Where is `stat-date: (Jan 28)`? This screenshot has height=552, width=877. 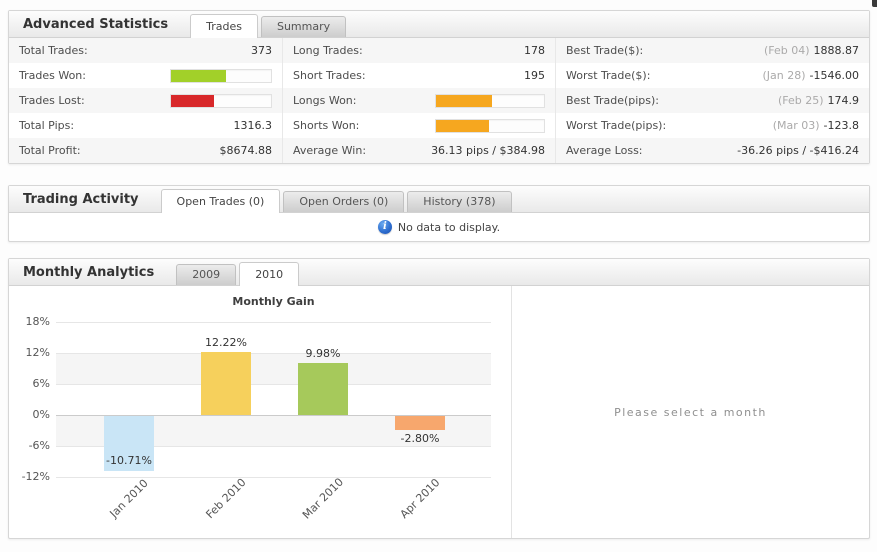
stat-date: (Jan 28) is located at coordinates (784, 75).